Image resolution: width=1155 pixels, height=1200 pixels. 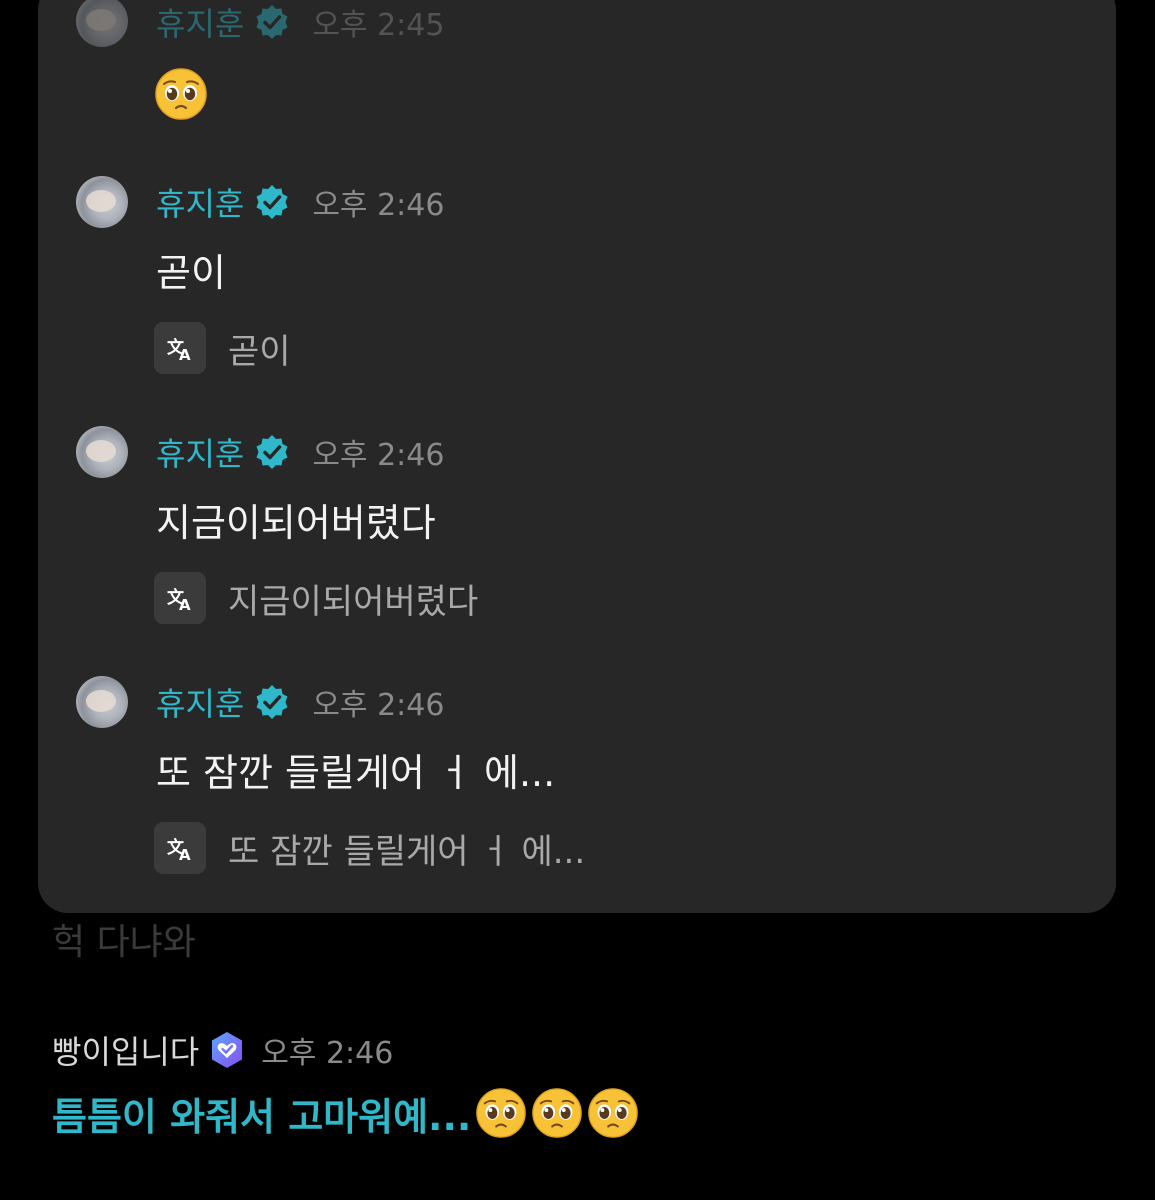 What do you see at coordinates (327, 1053) in the screenshot?
I see `fan-message-time: 오후 2:46` at bounding box center [327, 1053].